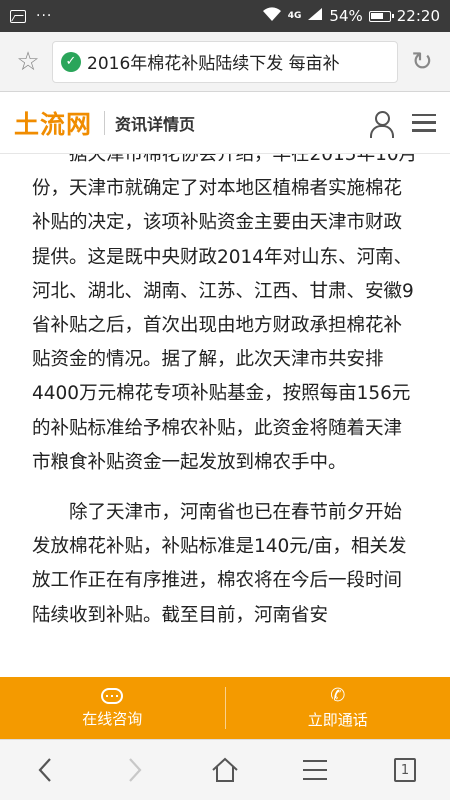  Describe the element at coordinates (213, 64) in the screenshot. I see `url-title-text: 2016年棉花补贴陆续下发 每亩补` at that location.